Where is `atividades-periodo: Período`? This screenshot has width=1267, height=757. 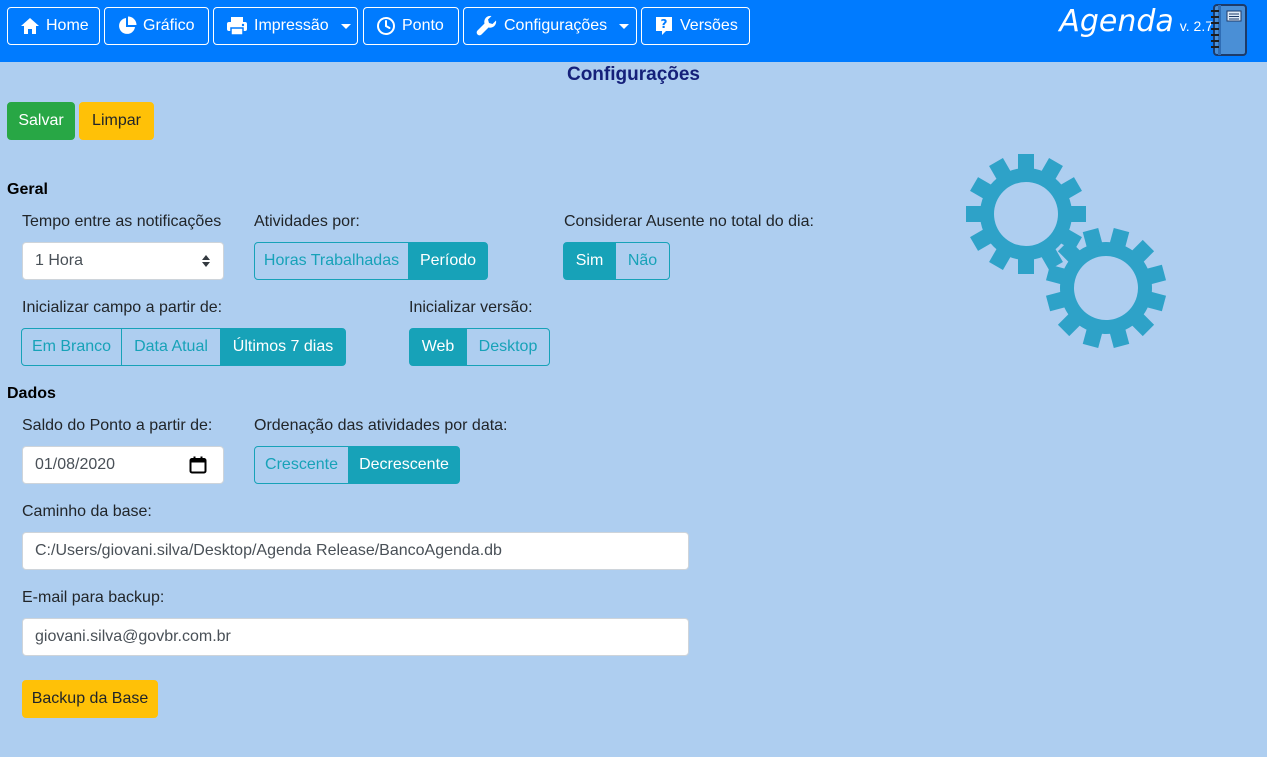
atividades-periodo: Período is located at coordinates (448, 261).